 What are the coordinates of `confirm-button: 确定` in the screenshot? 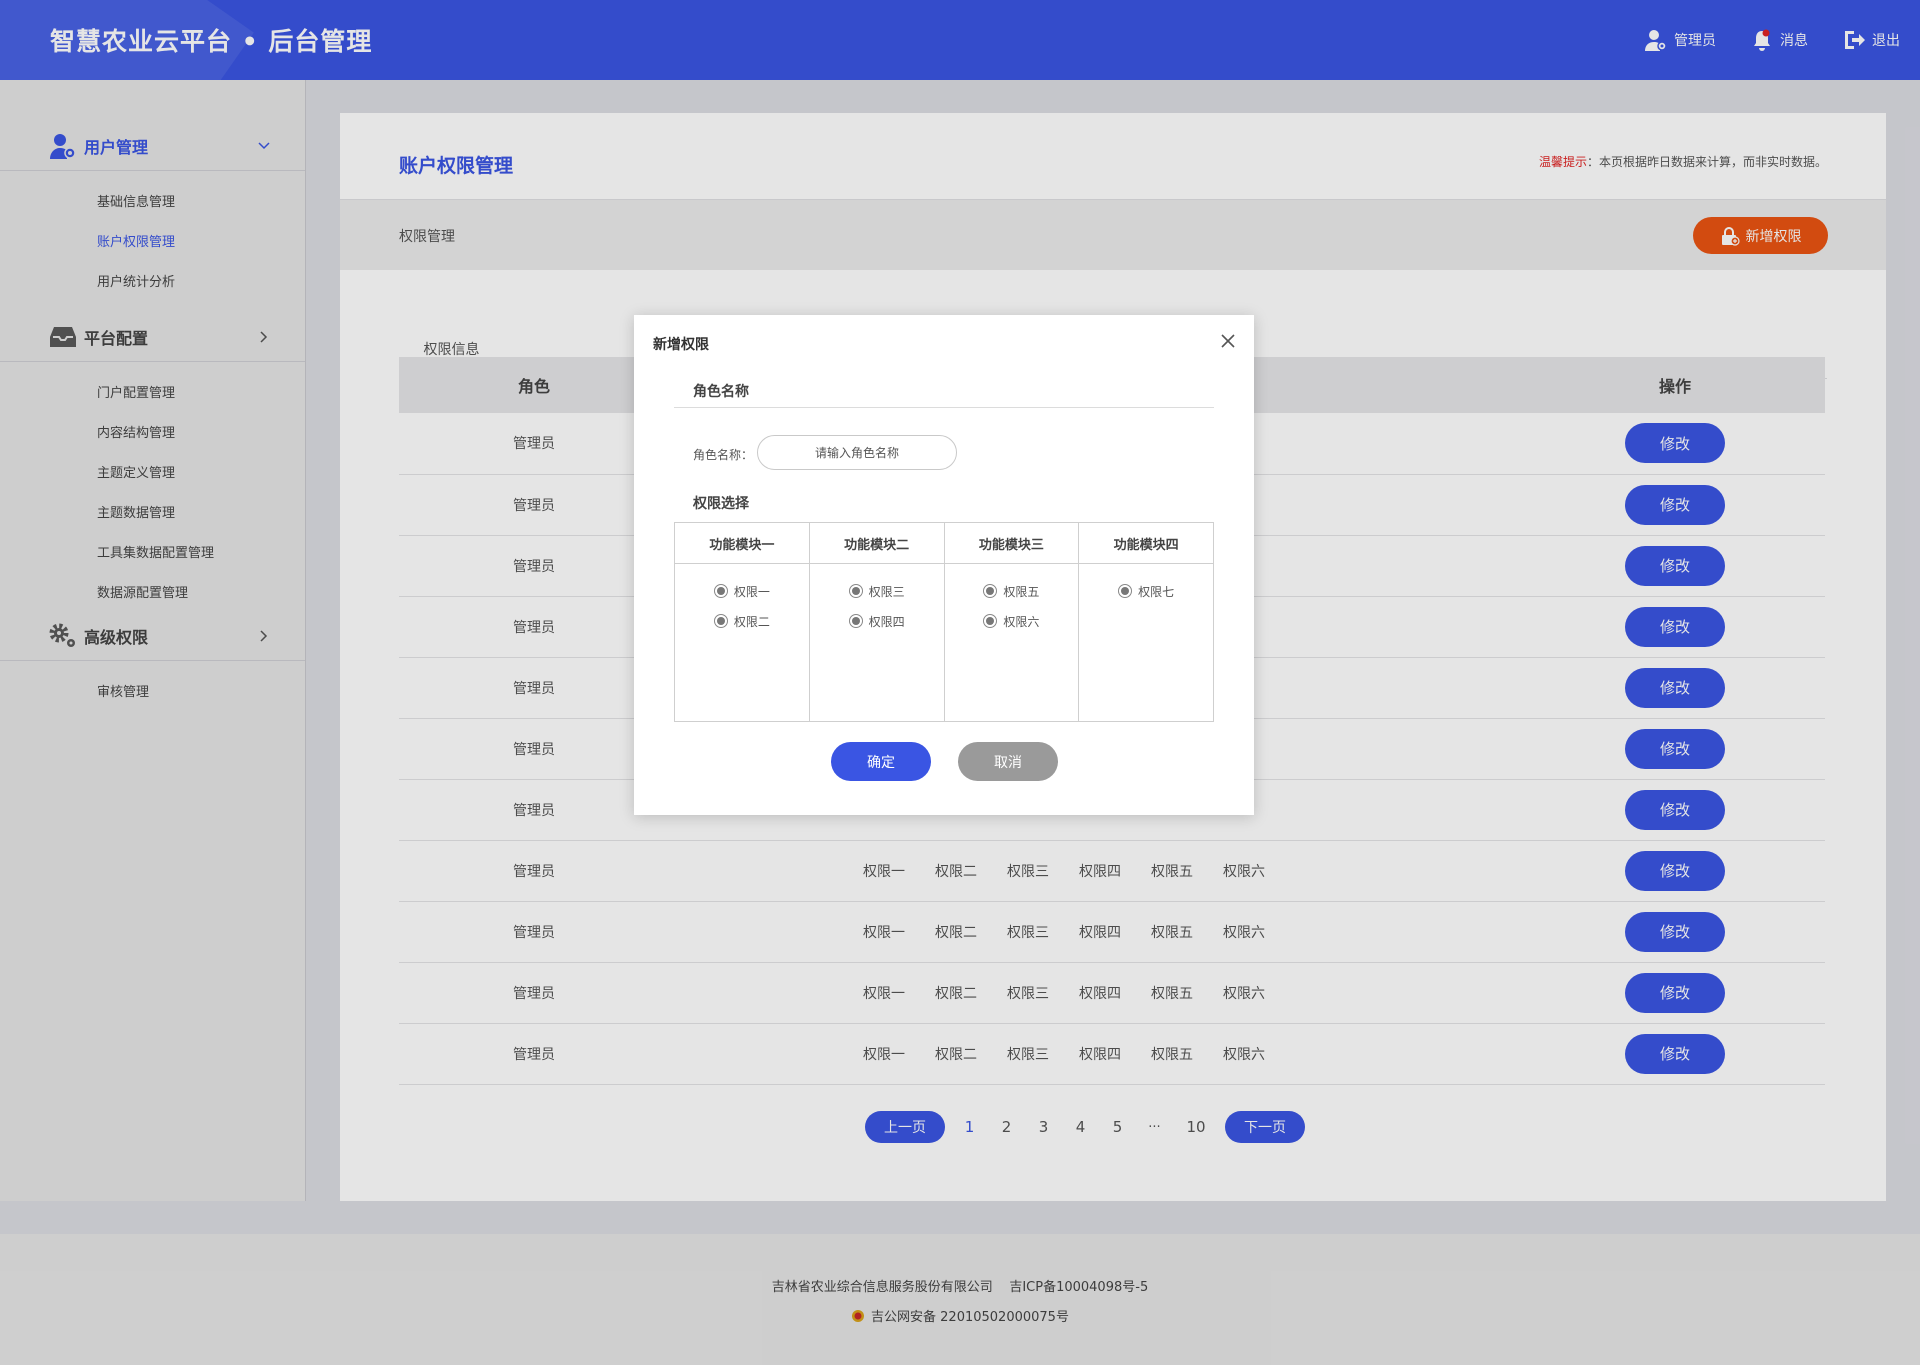 It's located at (881, 761).